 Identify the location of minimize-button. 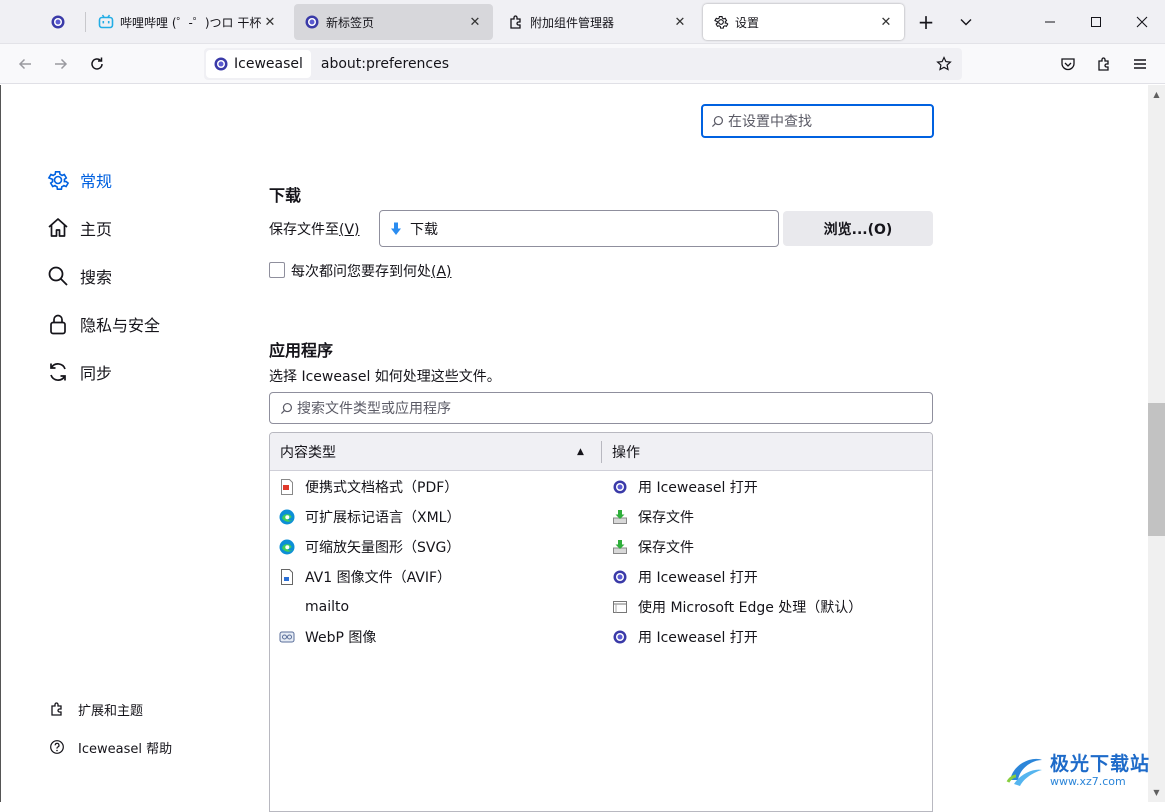
(1050, 22).